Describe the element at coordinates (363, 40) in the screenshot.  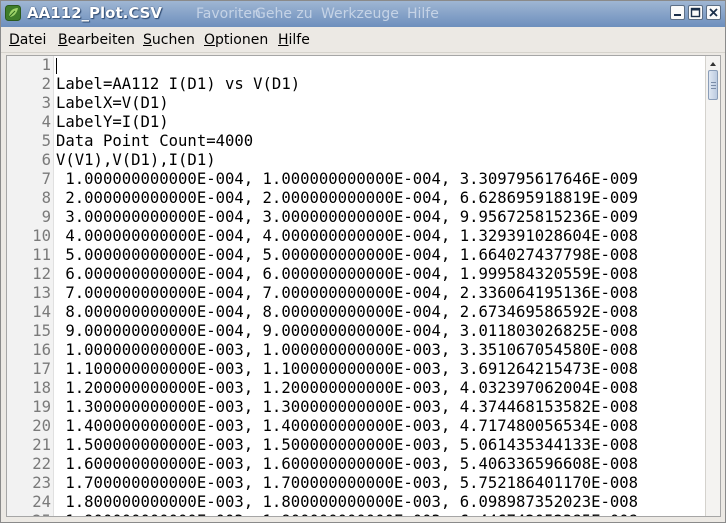
I see `menu-bar: Datei Bearbeiten Suchen Optionen Hilfe` at that location.